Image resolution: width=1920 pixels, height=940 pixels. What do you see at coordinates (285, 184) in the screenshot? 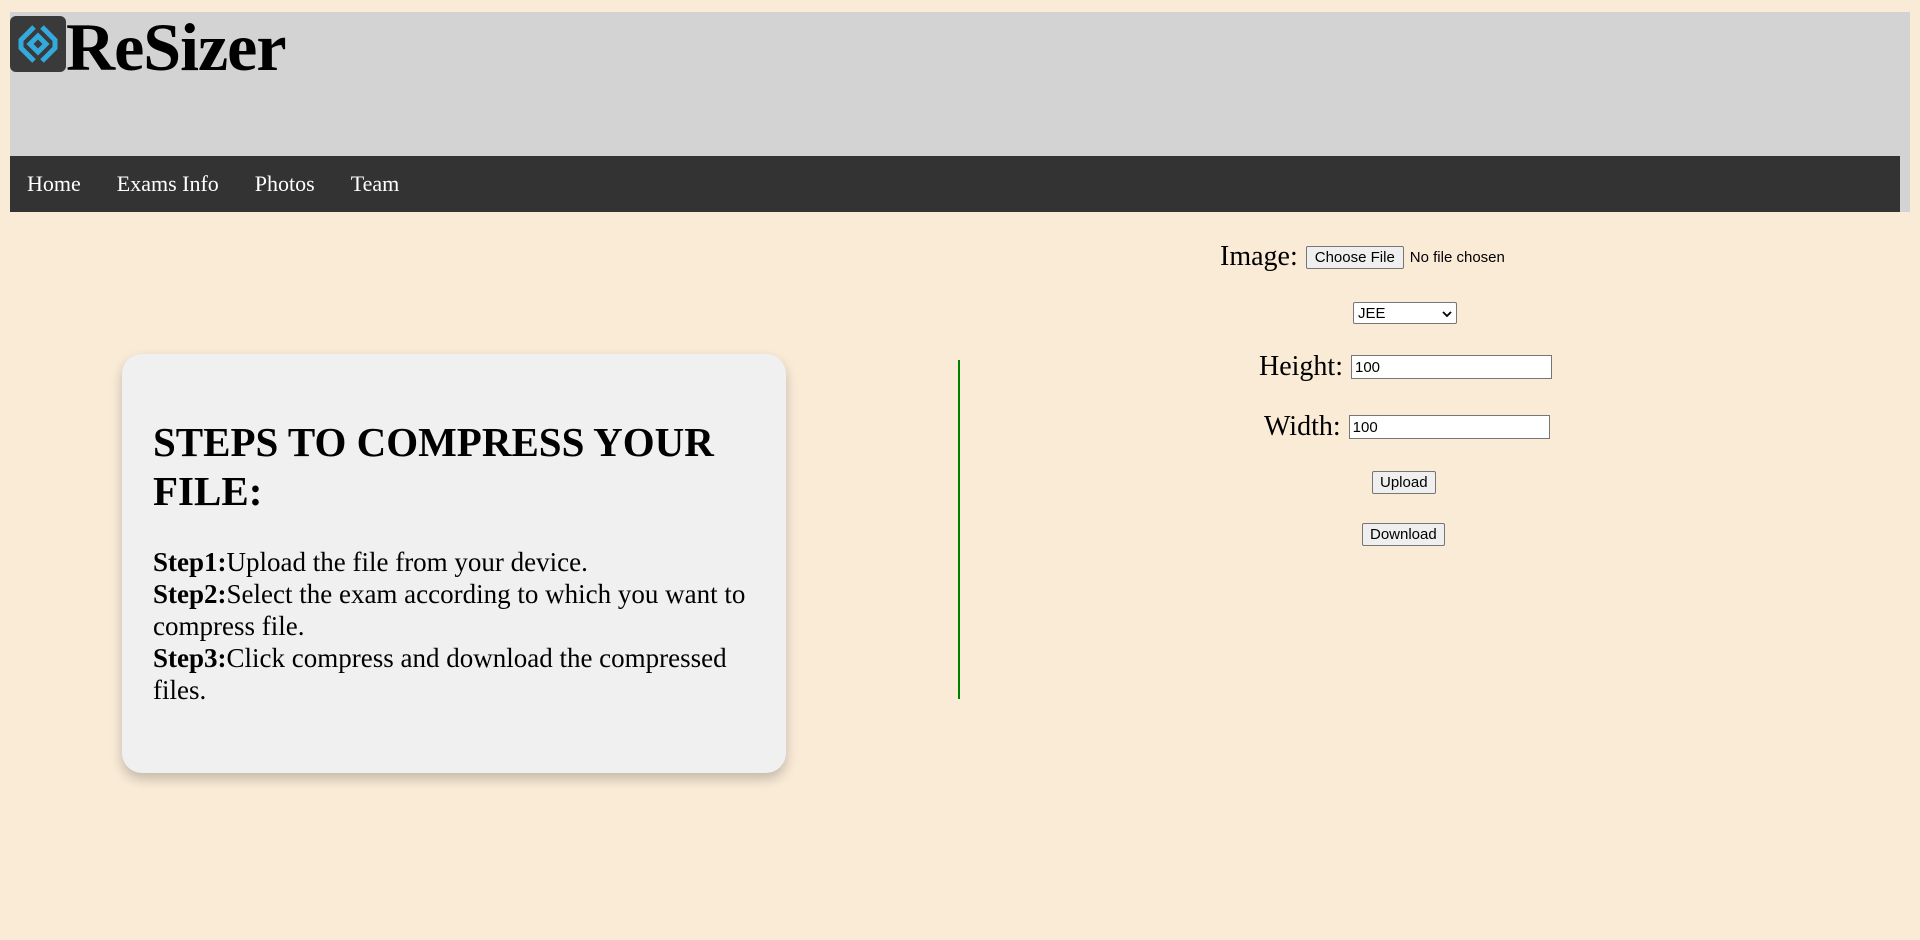
I see `nav-item-photos: Photos` at bounding box center [285, 184].